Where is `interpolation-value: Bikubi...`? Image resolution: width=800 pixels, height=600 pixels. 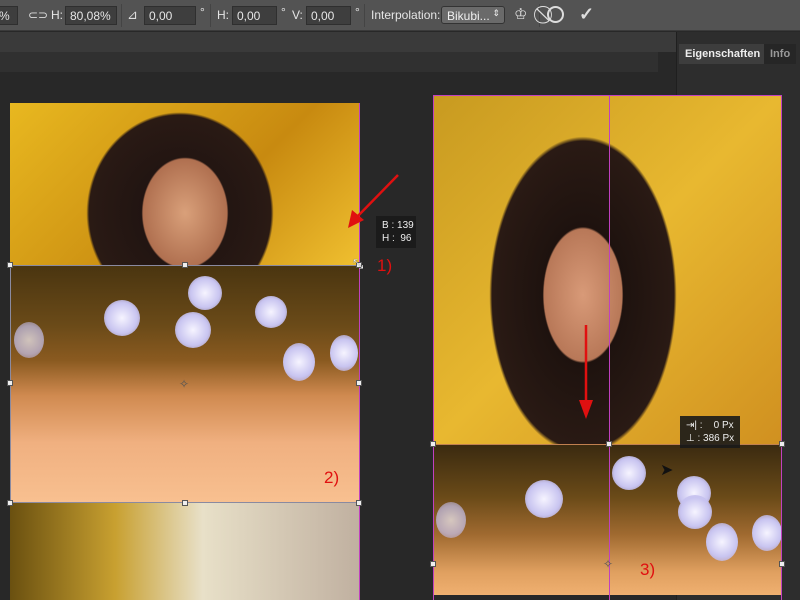 interpolation-value: Bikubi... is located at coordinates (468, 16).